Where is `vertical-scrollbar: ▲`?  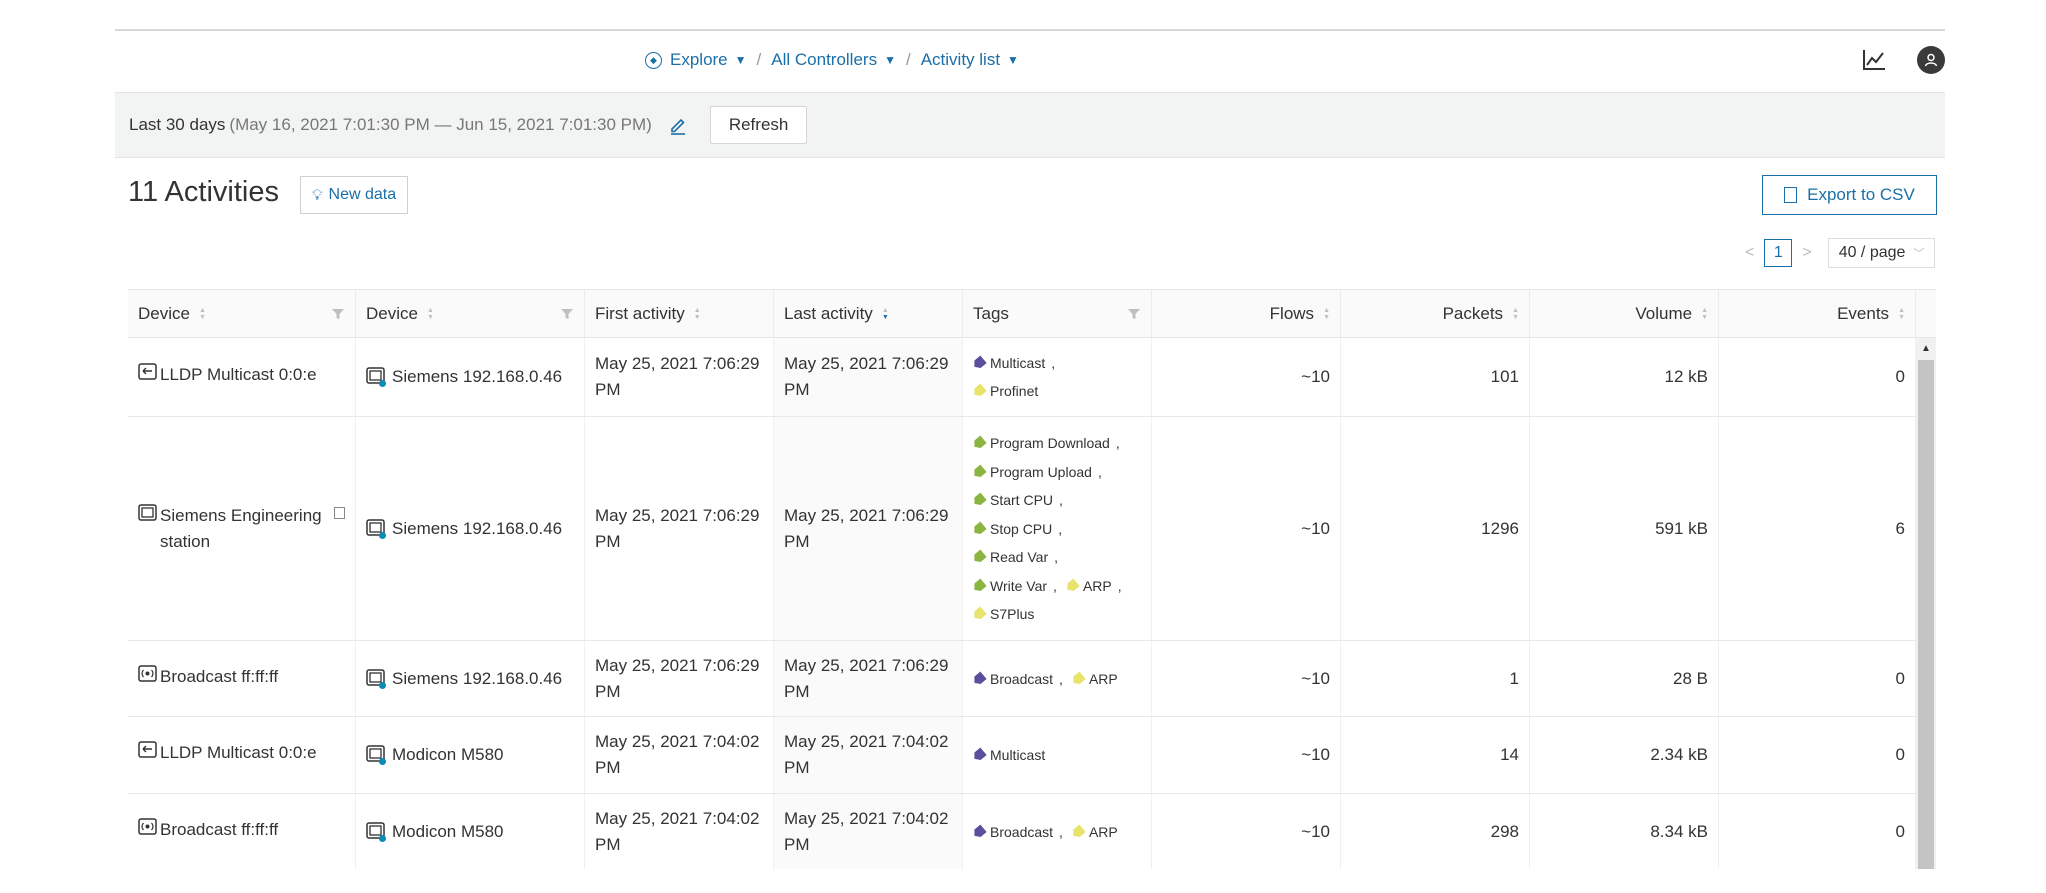 vertical-scrollbar: ▲ is located at coordinates (1926, 603).